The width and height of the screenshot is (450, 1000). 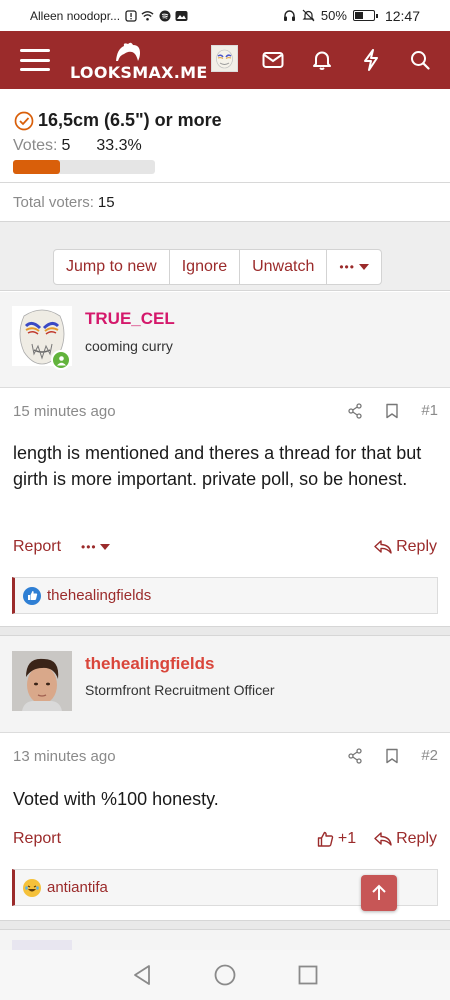 I want to click on logo-hair-icon, so click(x=128, y=51).